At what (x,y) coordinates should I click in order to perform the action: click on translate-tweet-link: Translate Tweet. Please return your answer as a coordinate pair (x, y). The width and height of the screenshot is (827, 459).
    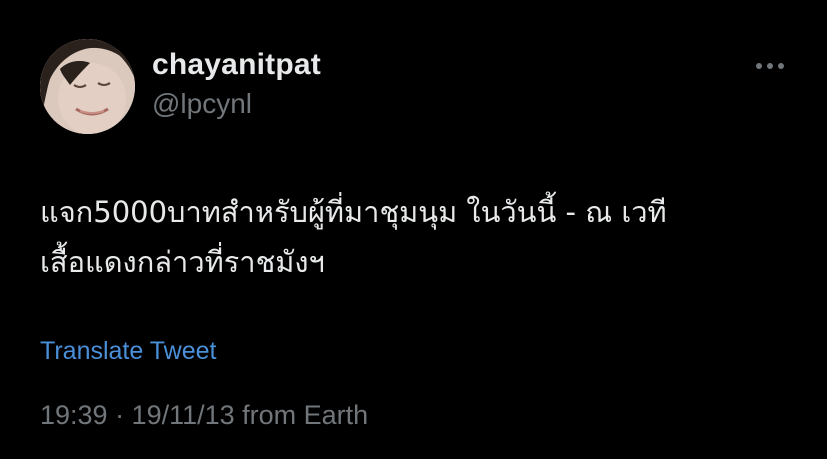
    Looking at the image, I should click on (128, 351).